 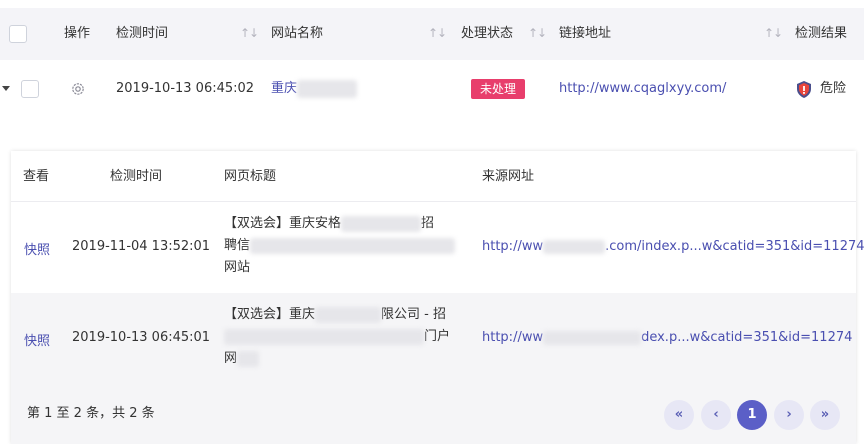 What do you see at coordinates (78, 89) in the screenshot?
I see `gear-icon` at bounding box center [78, 89].